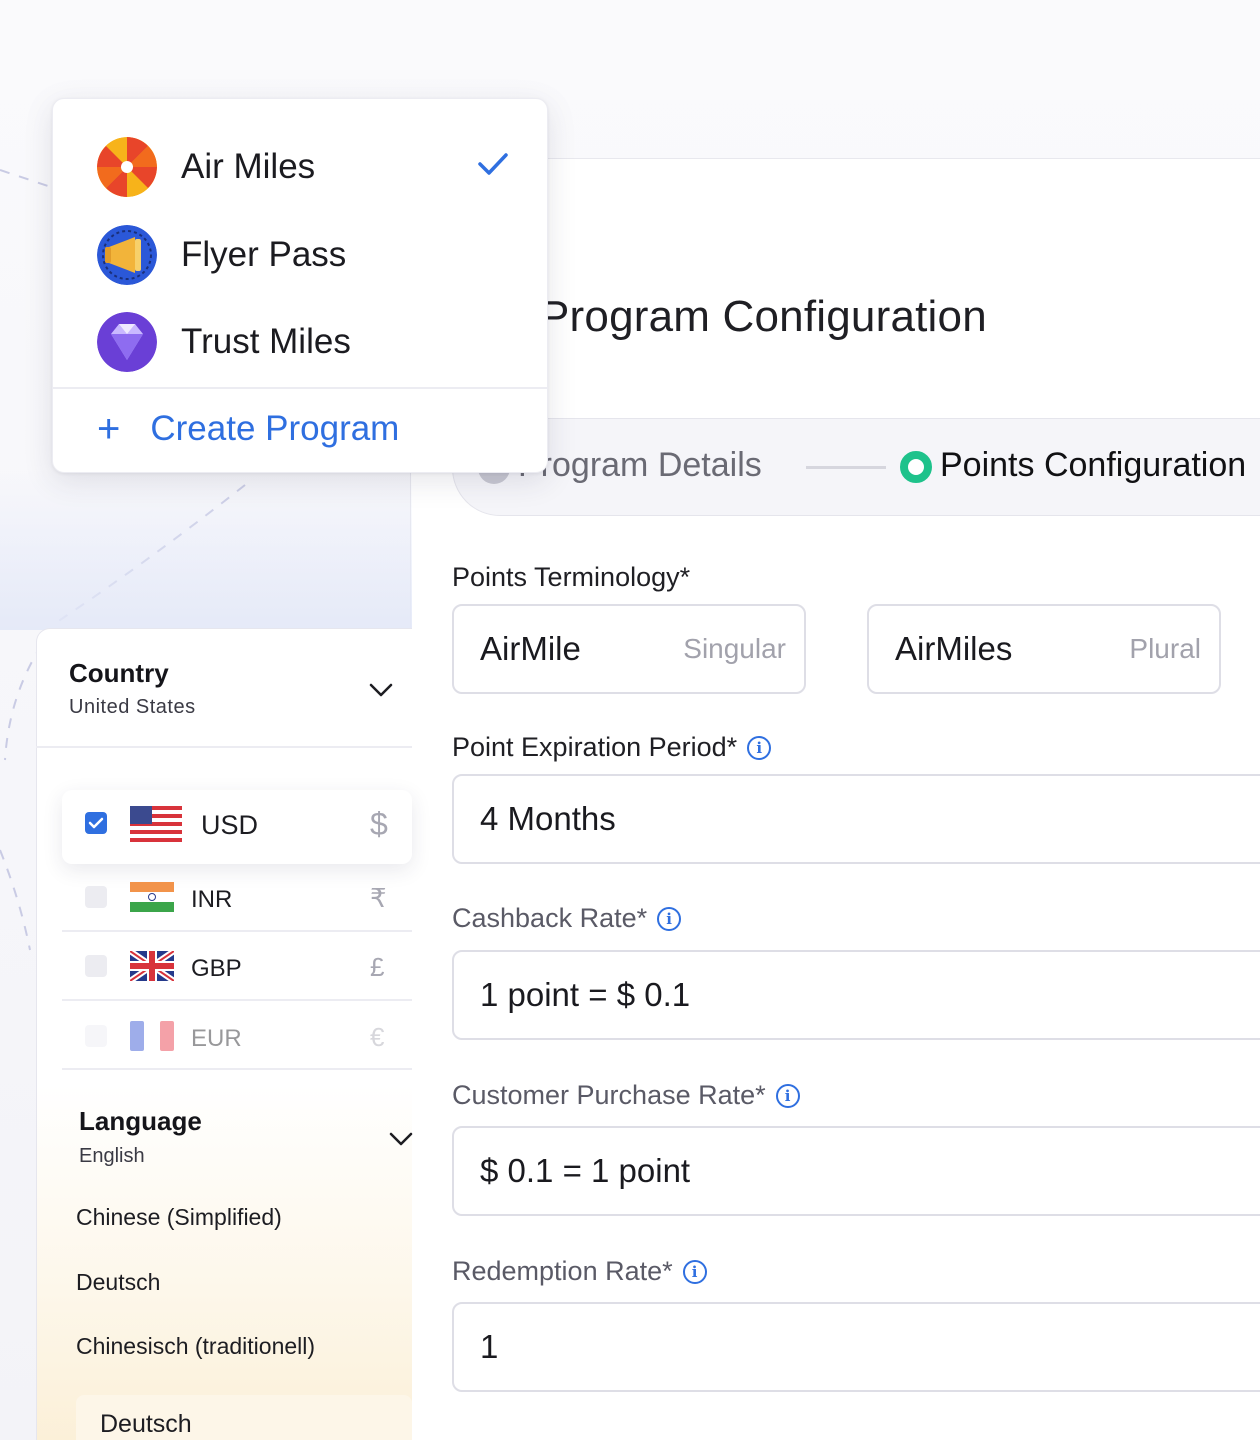 Image resolution: width=1260 pixels, height=1440 pixels. I want to click on create-program-button: + Create Program, so click(248, 429).